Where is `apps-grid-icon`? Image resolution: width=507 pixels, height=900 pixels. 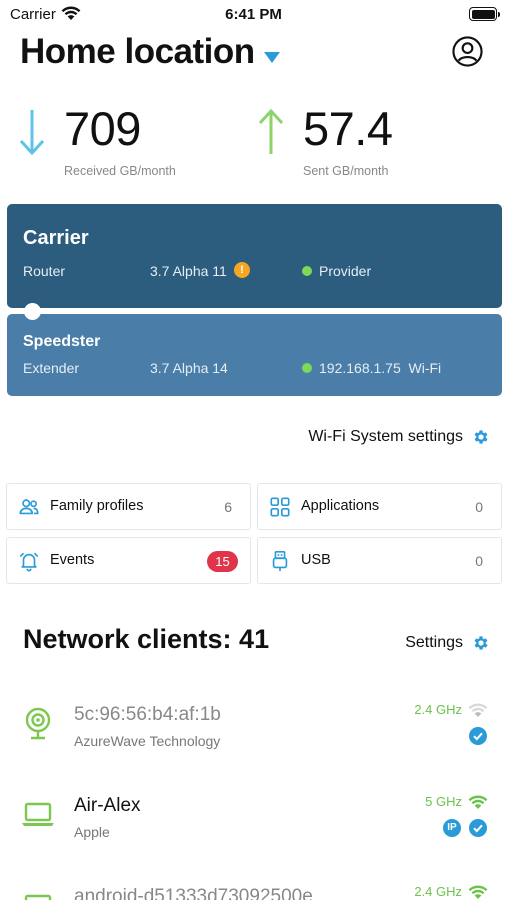
apps-grid-icon is located at coordinates (280, 507).